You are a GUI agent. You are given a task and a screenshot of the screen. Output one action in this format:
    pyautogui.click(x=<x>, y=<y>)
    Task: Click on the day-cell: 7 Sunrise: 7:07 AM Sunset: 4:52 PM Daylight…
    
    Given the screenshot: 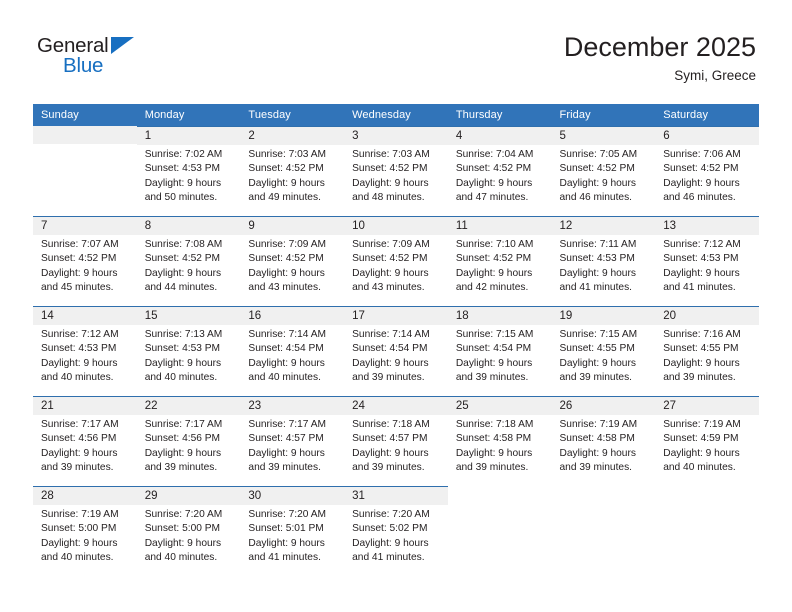 What is the action you would take?
    pyautogui.click(x=85, y=261)
    